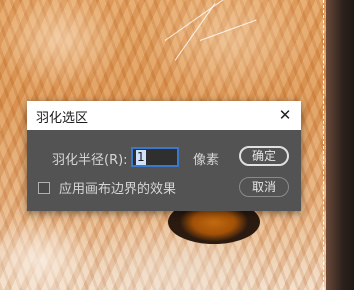  I want to click on feather-radius-input: 1, so click(155, 157).